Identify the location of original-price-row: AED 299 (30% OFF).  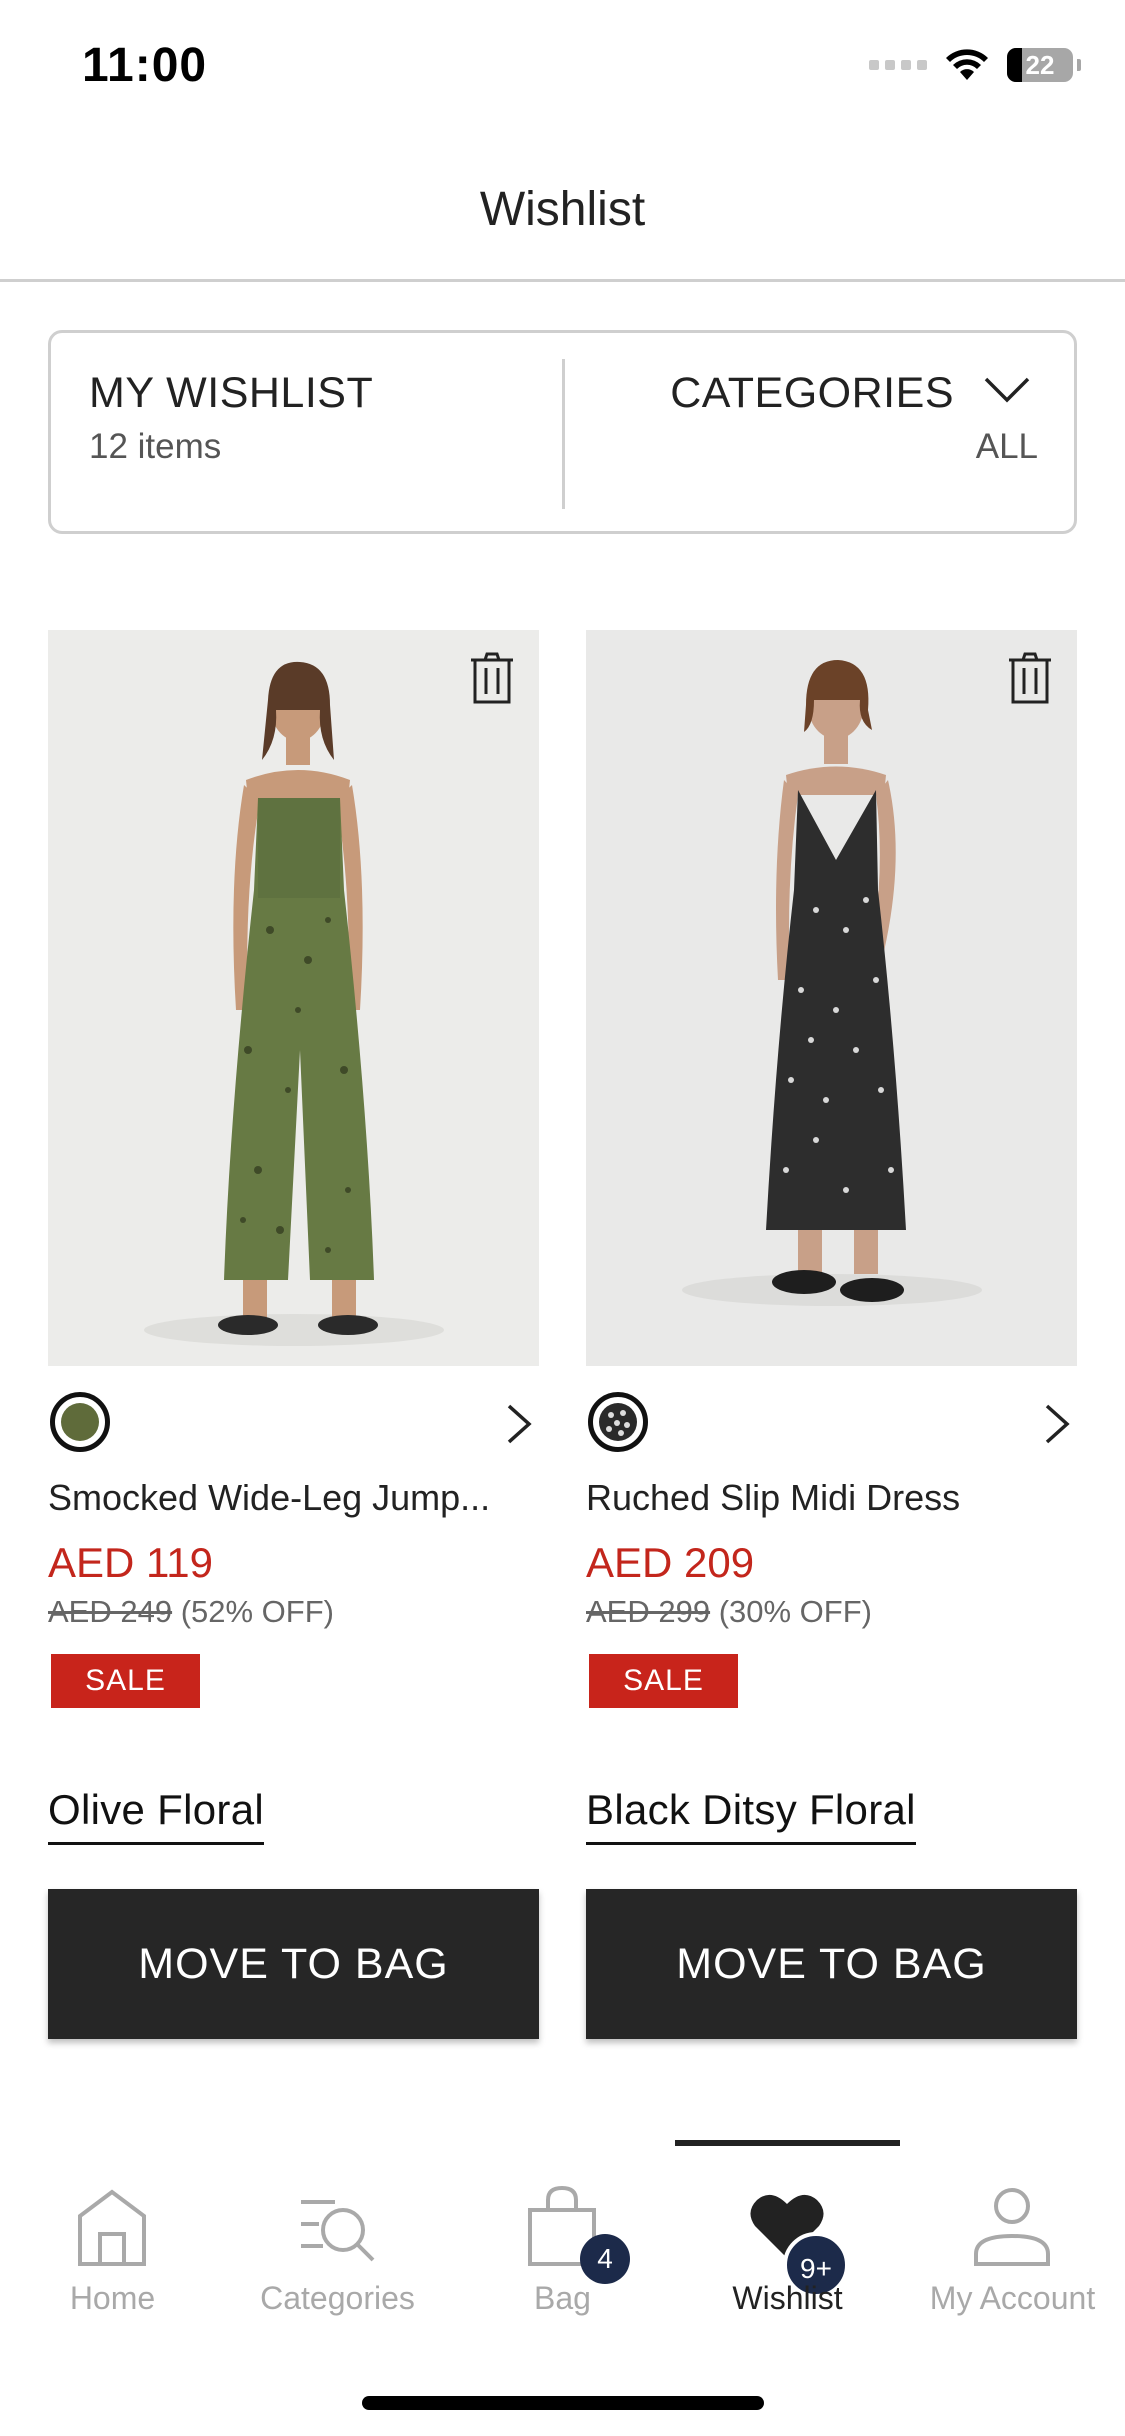
(831, 1612).